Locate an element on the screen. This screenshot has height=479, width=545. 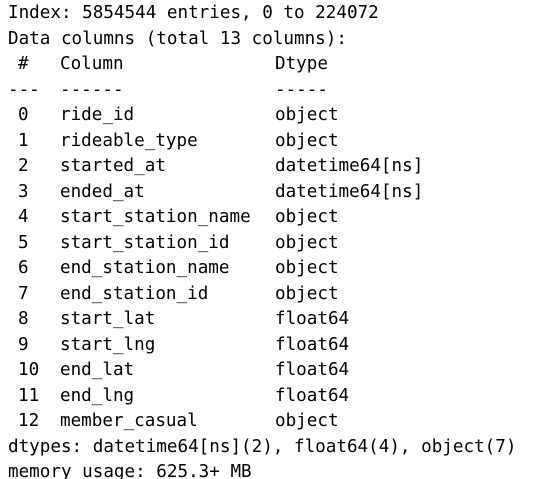
row-index: 5 is located at coordinates (23, 242).